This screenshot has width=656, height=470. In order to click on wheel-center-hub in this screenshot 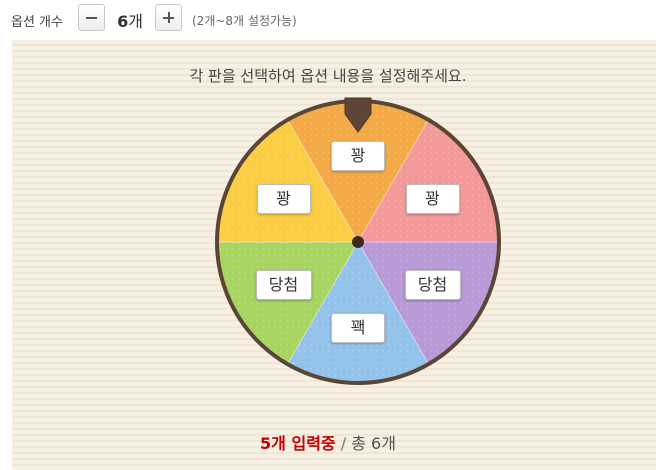, I will do `click(358, 242)`.